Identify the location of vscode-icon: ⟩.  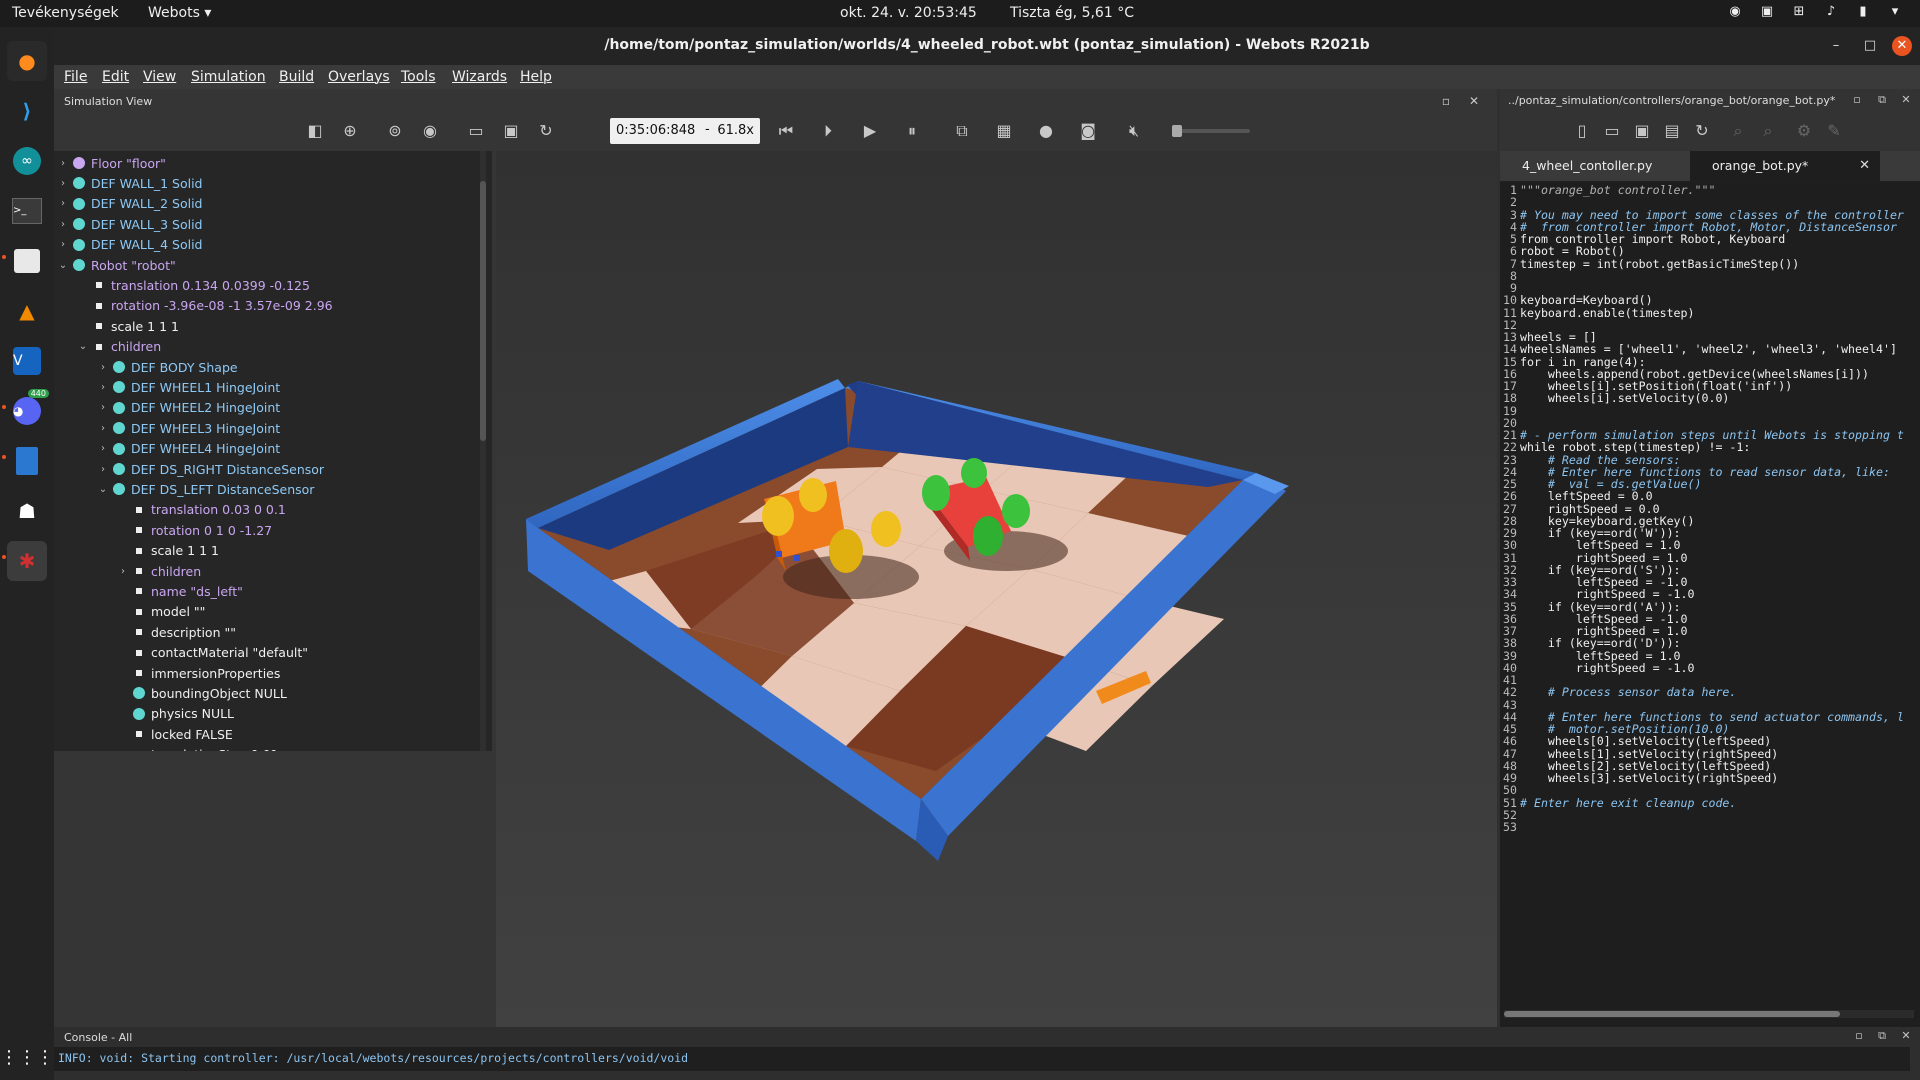
(27, 111).